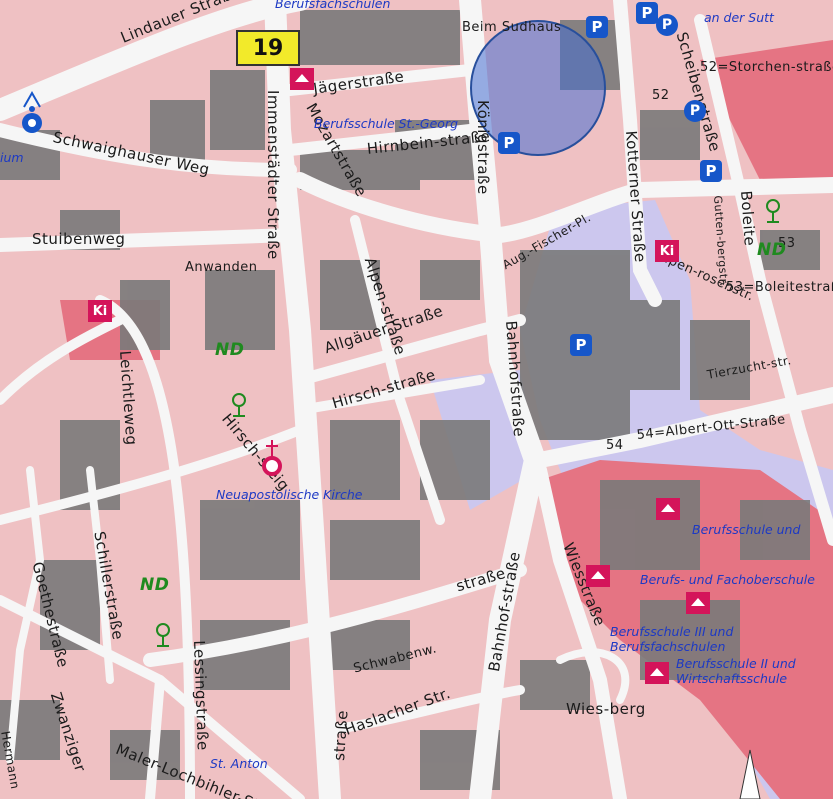  What do you see at coordinates (341, 735) in the screenshot?
I see `street-label: straße` at bounding box center [341, 735].